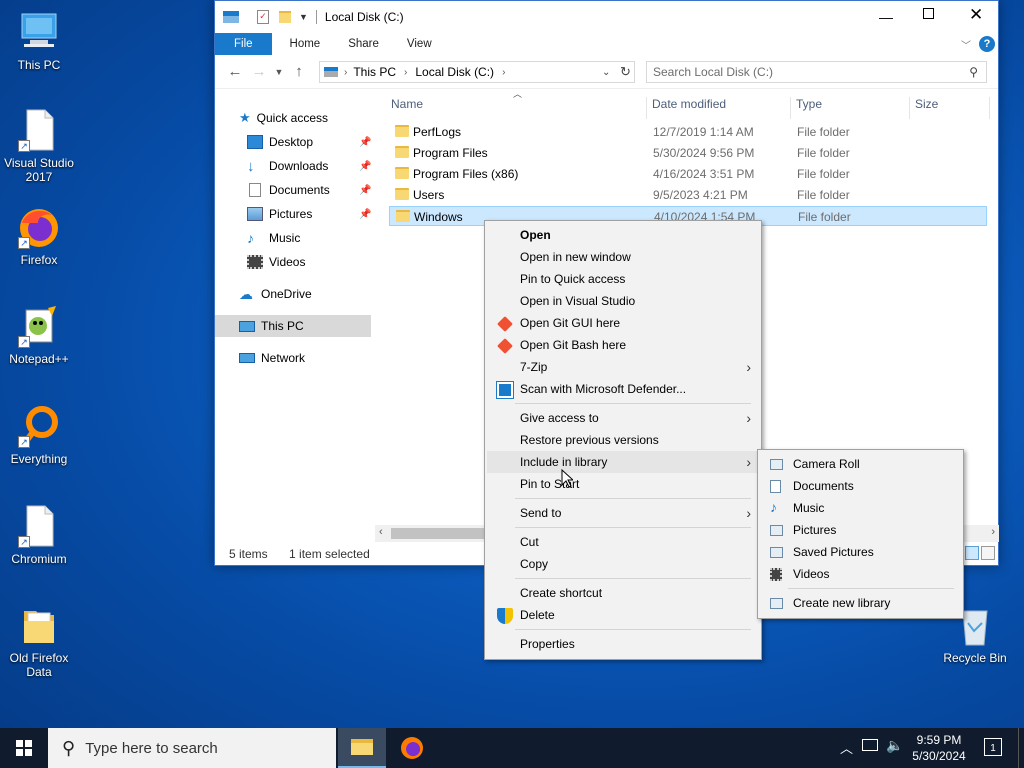 The image size is (1024, 768). Describe the element at coordinates (816, 72) in the screenshot. I see `search-box: Search Local Disk (C:) ⚲` at that location.